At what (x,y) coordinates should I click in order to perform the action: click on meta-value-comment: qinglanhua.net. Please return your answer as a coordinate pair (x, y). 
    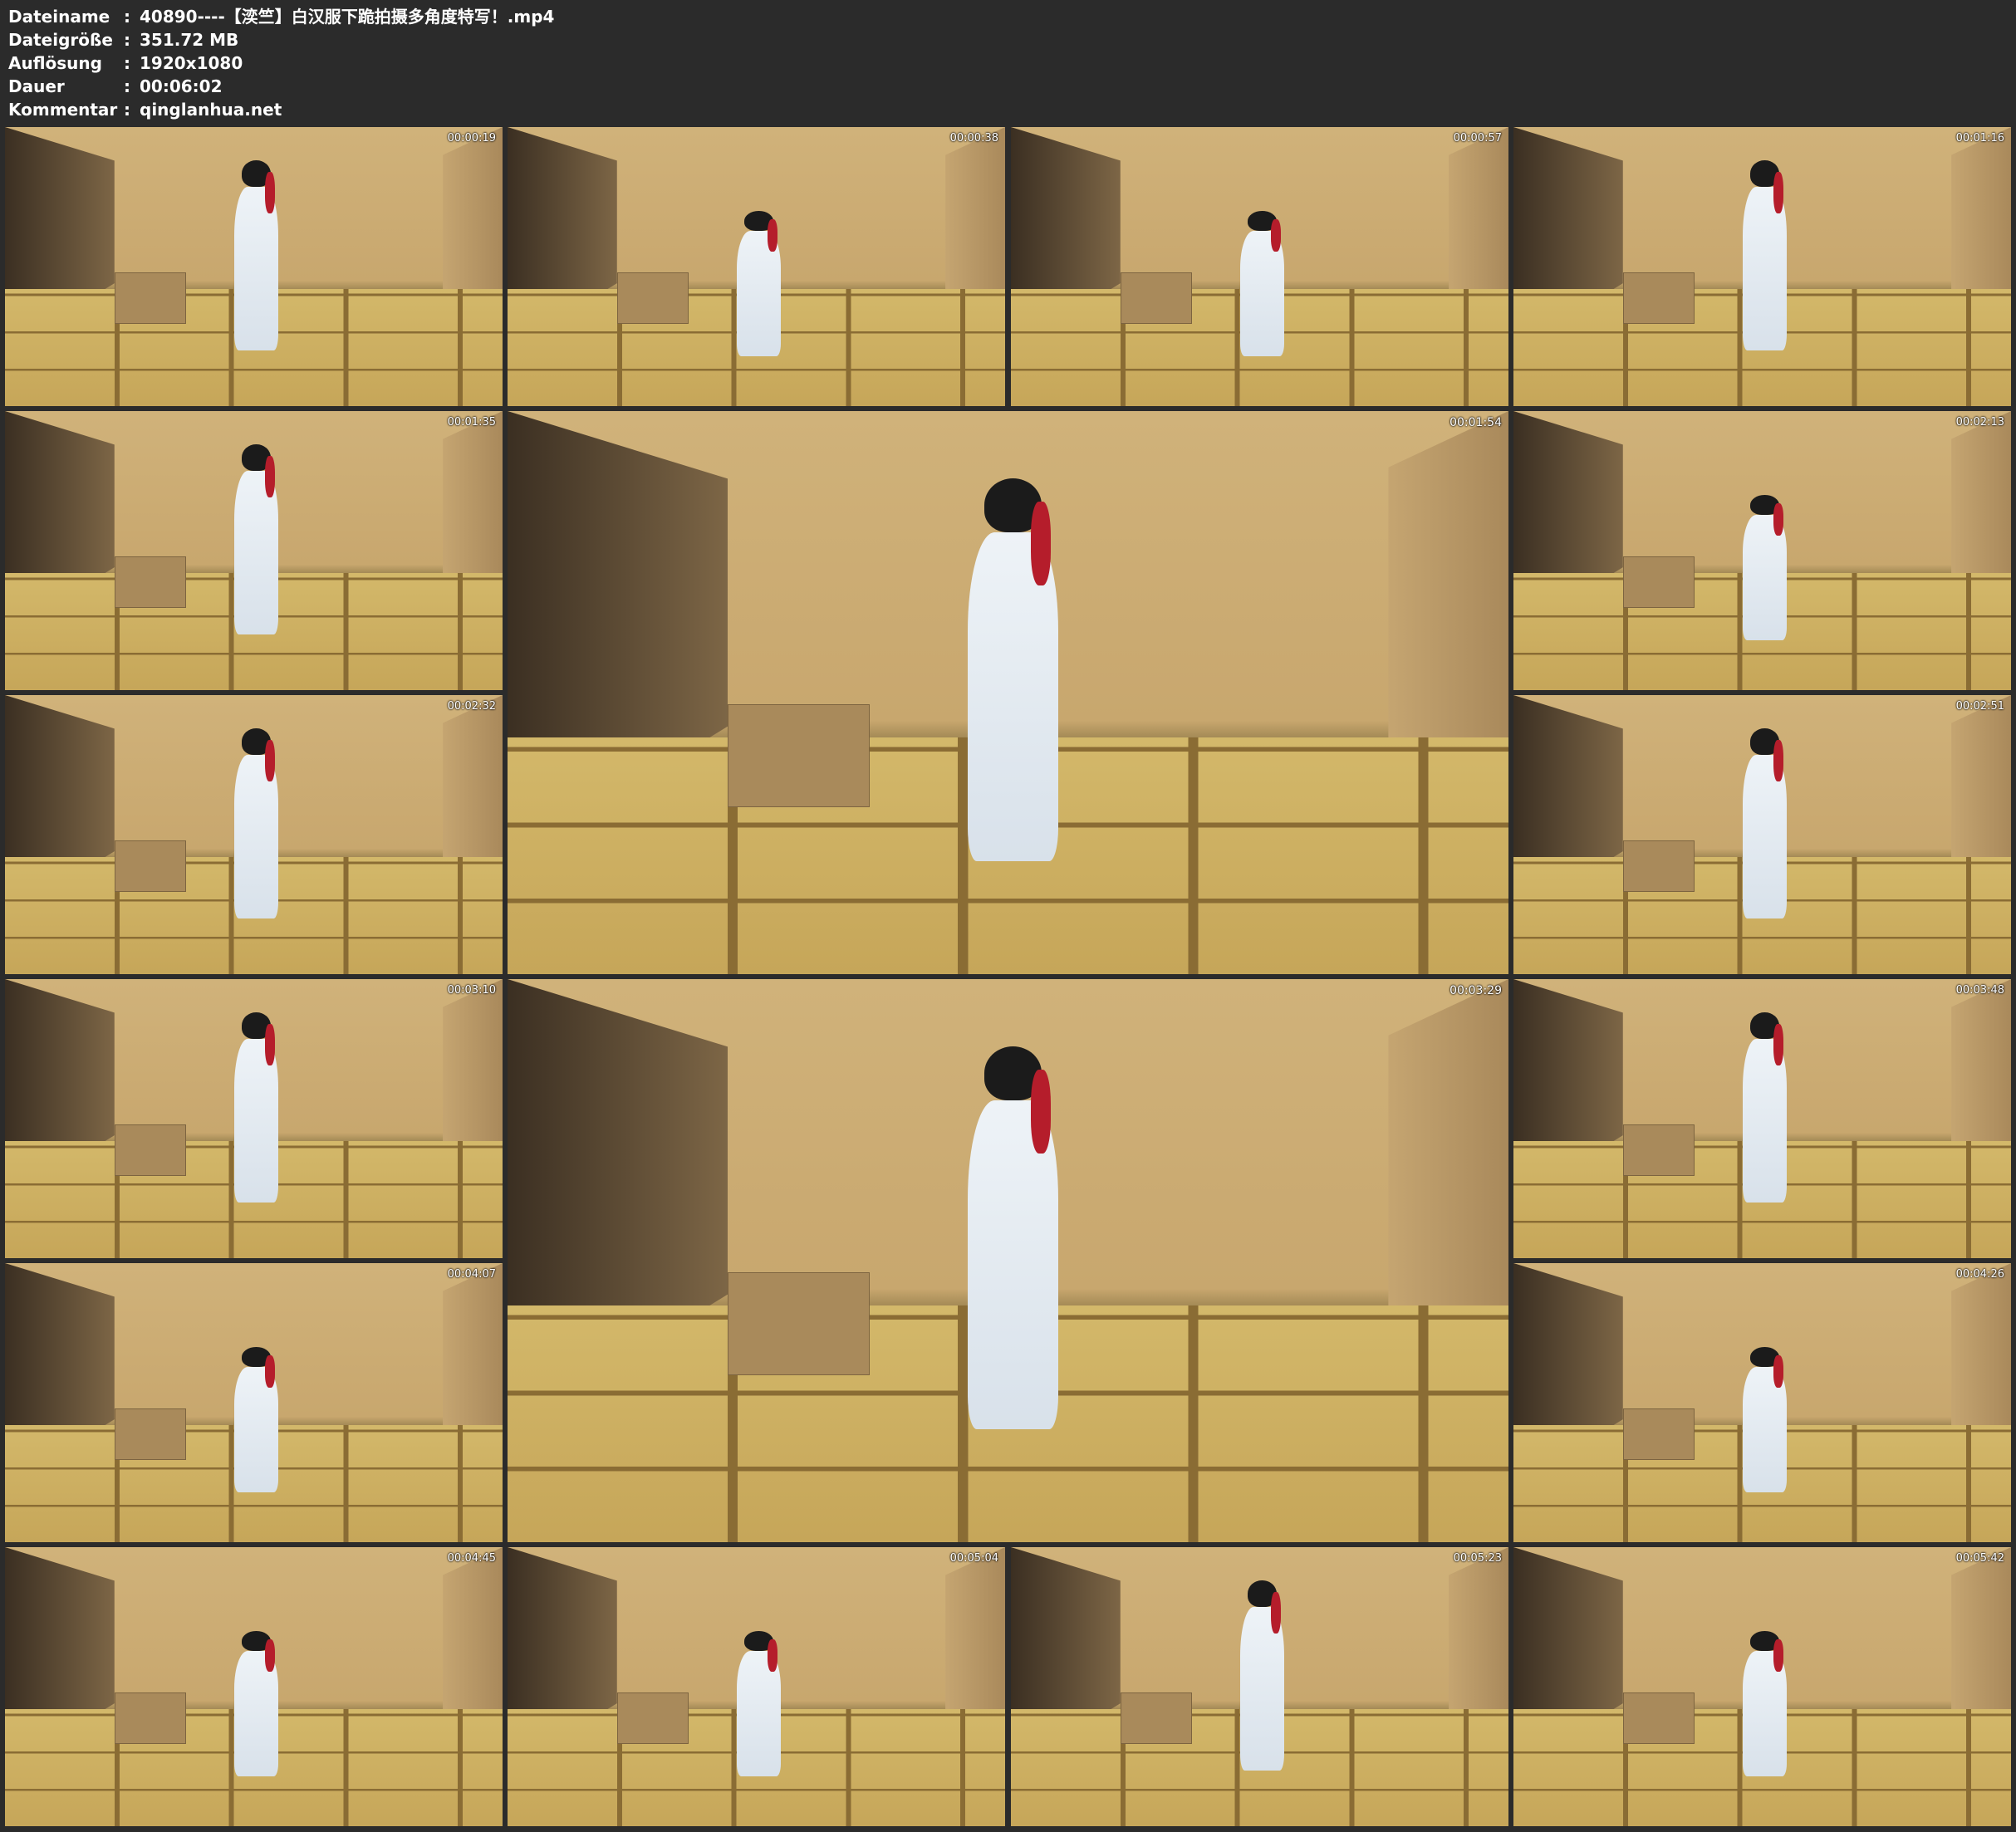
    Looking at the image, I should click on (211, 110).